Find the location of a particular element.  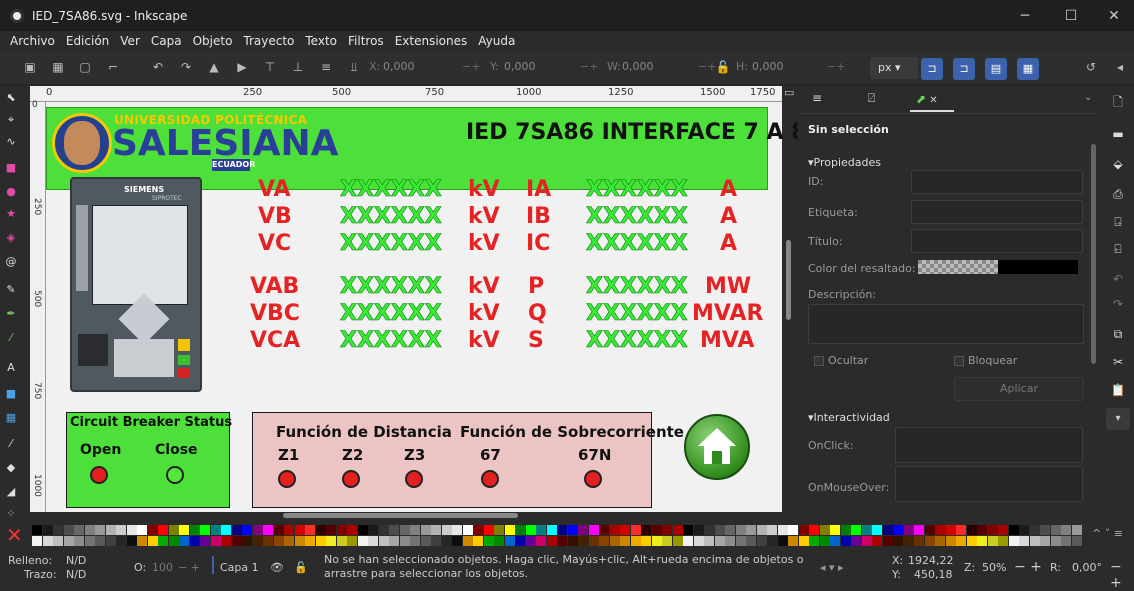

toggle-commands-icon: ↺ is located at coordinates (1091, 67).